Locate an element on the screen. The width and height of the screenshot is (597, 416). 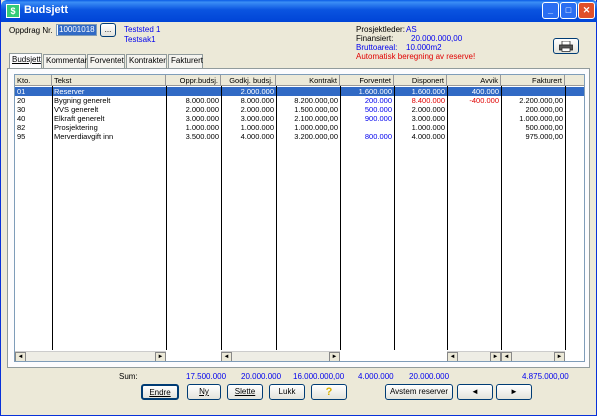
slette-label: Slette is located at coordinates (245, 391).